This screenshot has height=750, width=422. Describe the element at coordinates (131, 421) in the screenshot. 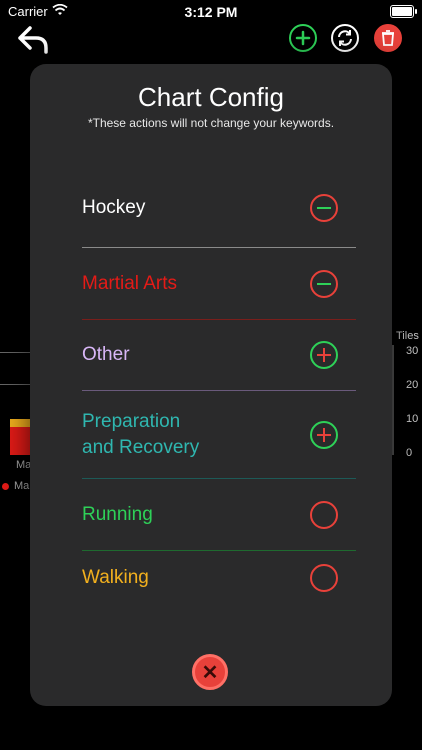

I see `category-label-line: Preparation` at that location.